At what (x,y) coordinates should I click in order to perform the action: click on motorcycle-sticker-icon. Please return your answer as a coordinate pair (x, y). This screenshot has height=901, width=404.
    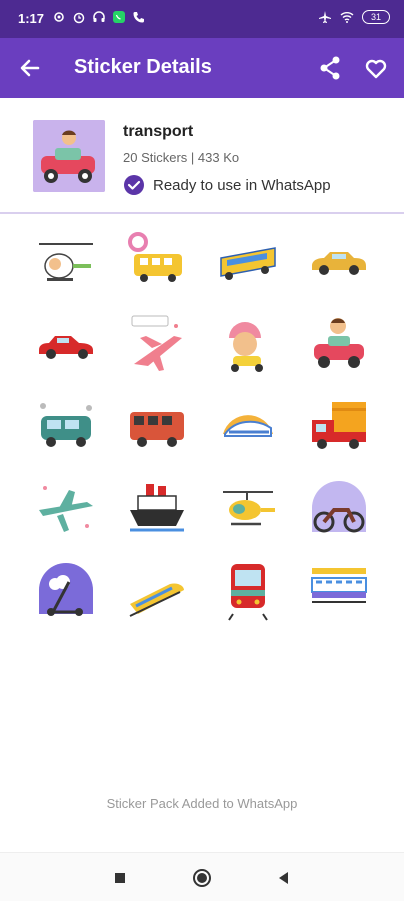
    Looking at the image, I should click on (338, 507).